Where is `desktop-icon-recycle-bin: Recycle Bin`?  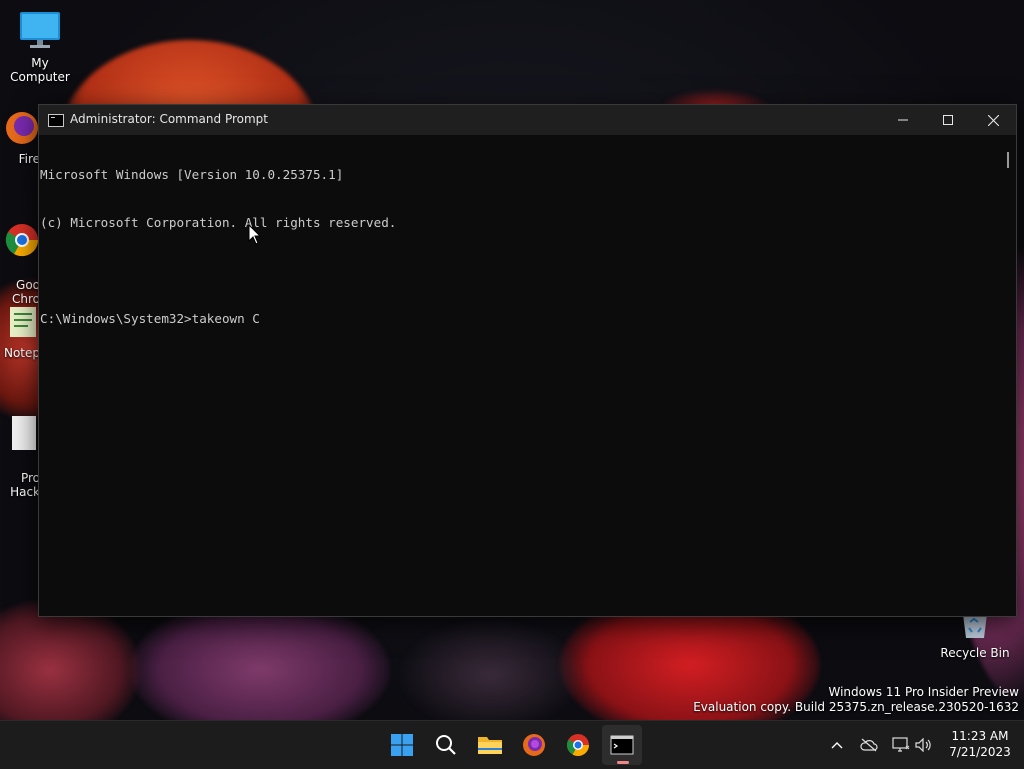 desktop-icon-recycle-bin: Recycle Bin is located at coordinates (975, 637).